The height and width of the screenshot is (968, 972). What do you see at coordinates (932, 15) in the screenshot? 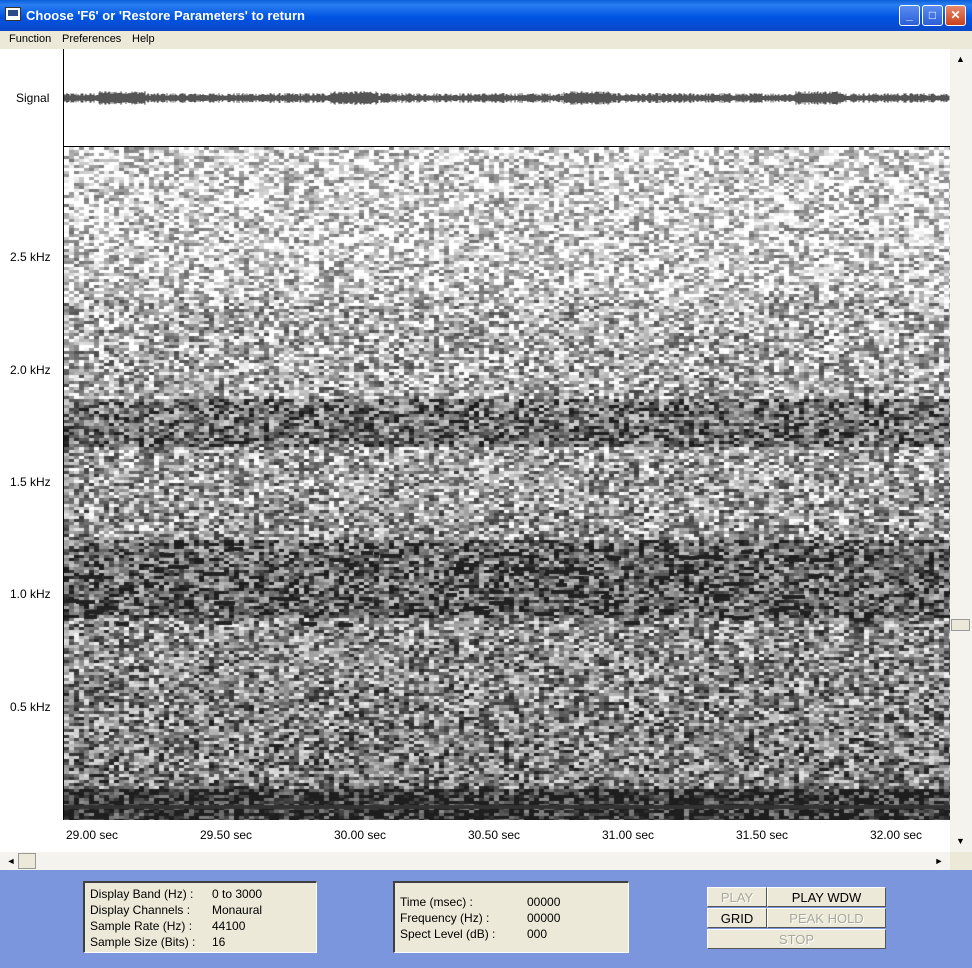
I see `maximize-button: □` at bounding box center [932, 15].